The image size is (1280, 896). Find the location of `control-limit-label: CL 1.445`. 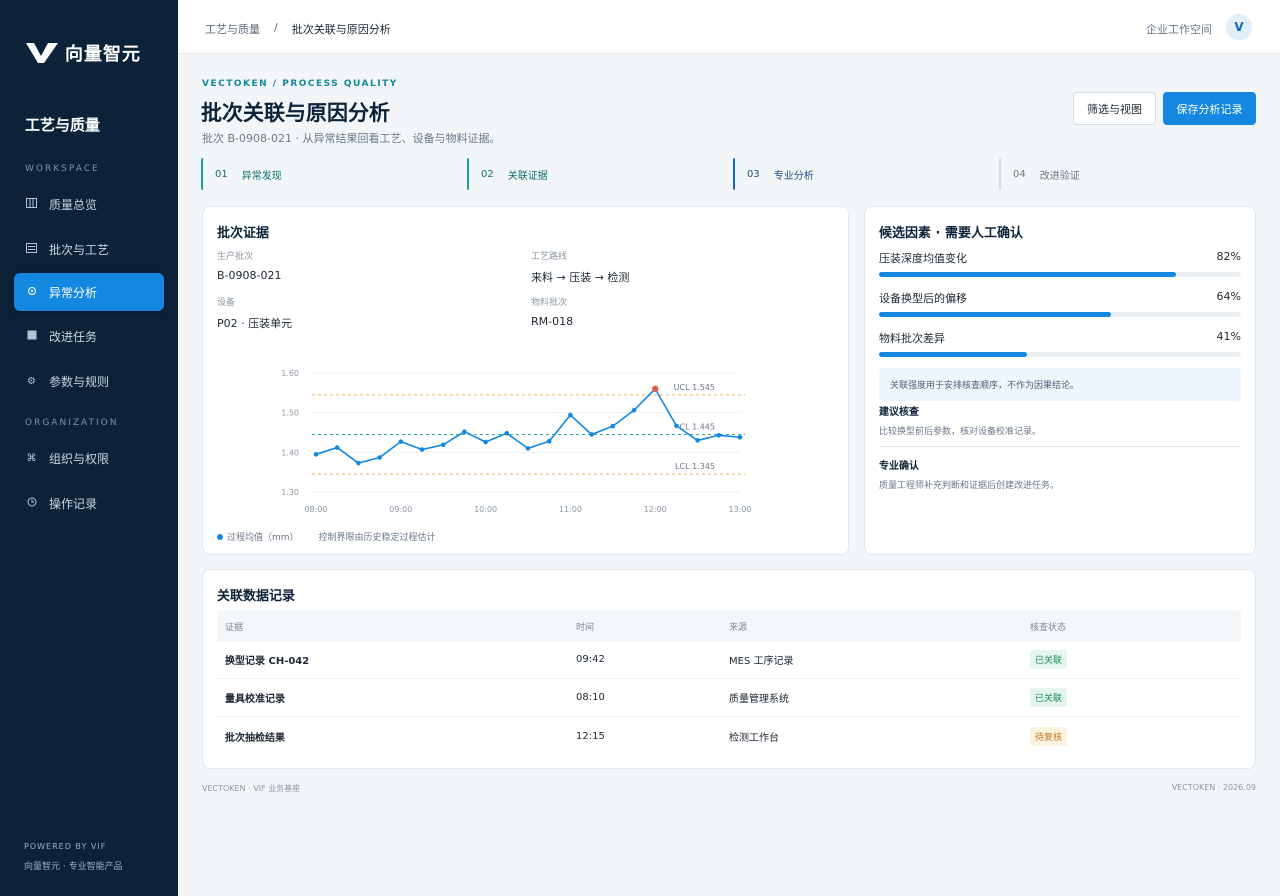

control-limit-label: CL 1.445 is located at coordinates (698, 426).